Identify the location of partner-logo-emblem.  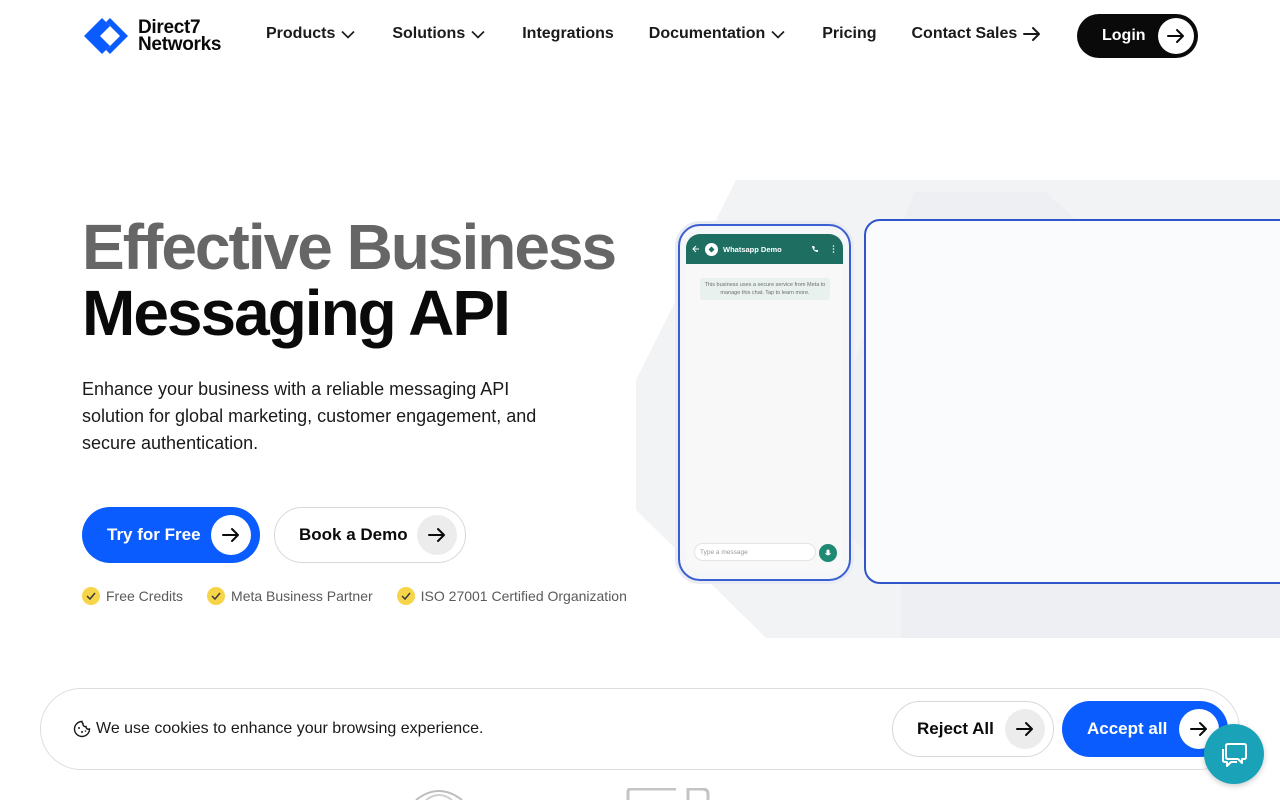
(439, 795).